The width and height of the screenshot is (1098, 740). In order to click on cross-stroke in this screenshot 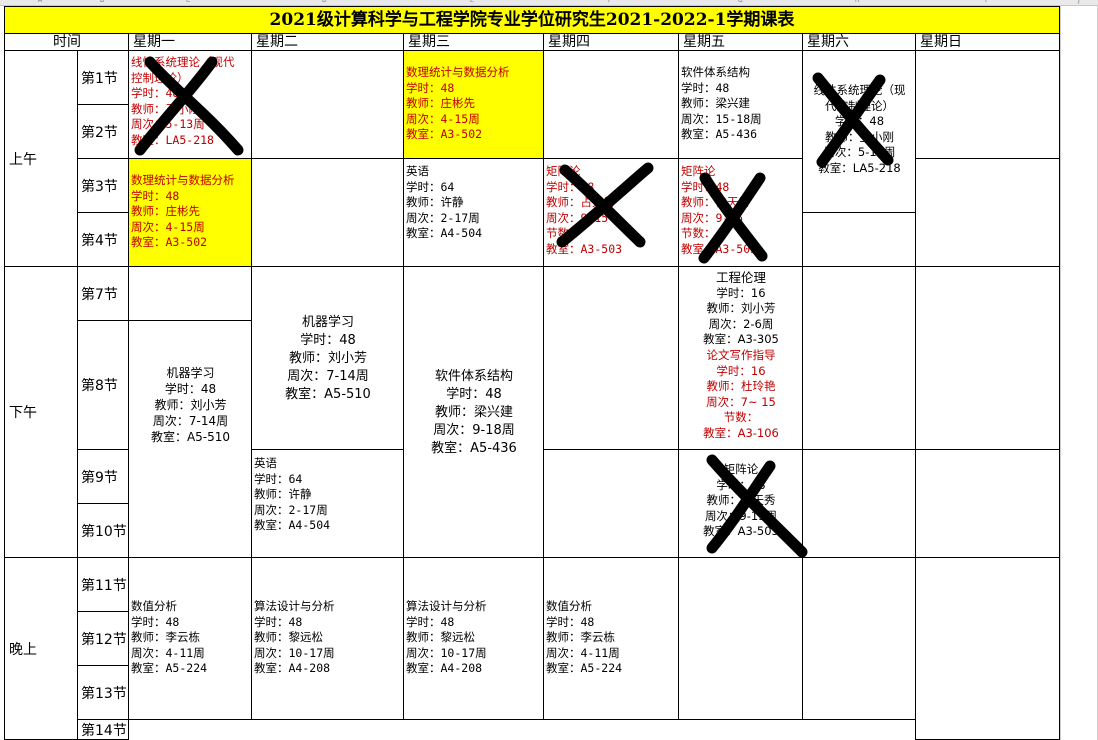, I will do `click(194, 106)`.